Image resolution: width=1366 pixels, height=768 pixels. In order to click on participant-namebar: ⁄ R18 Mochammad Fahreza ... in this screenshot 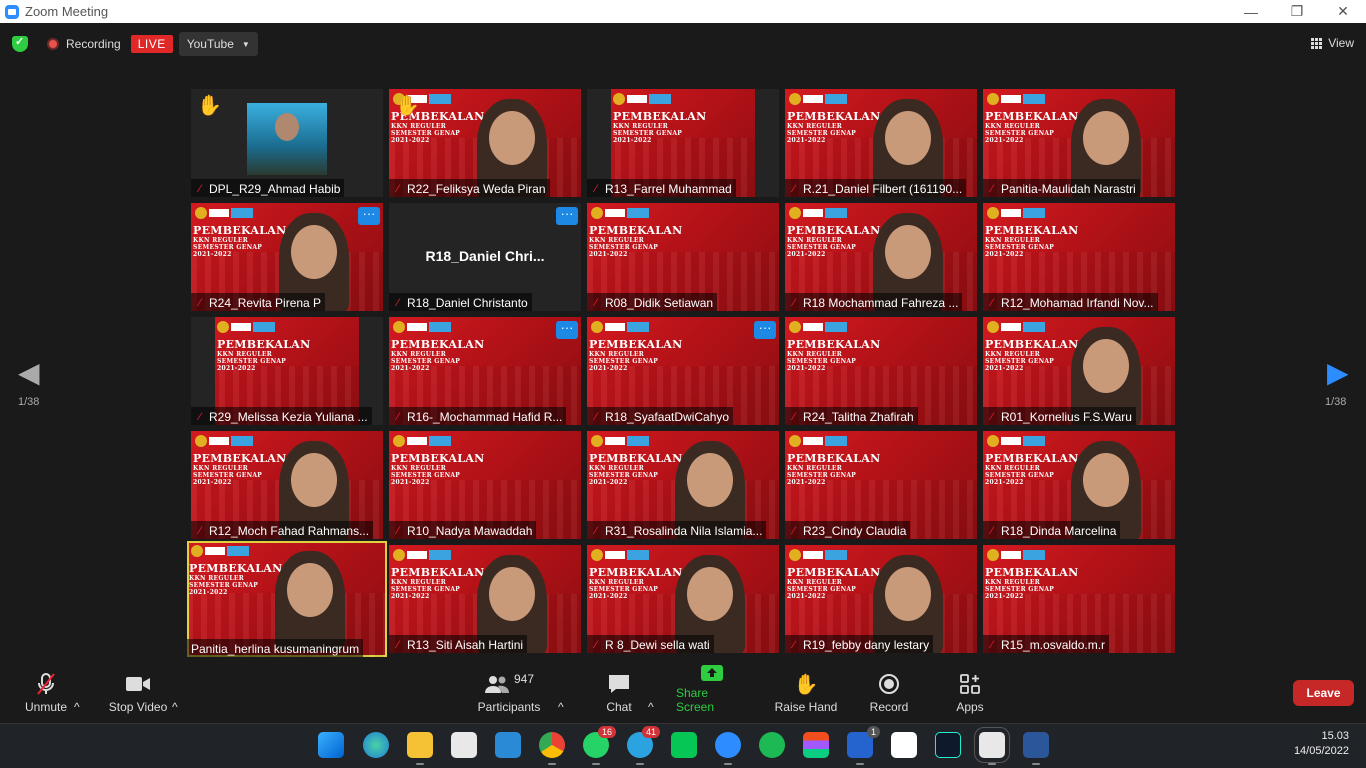, I will do `click(874, 302)`.